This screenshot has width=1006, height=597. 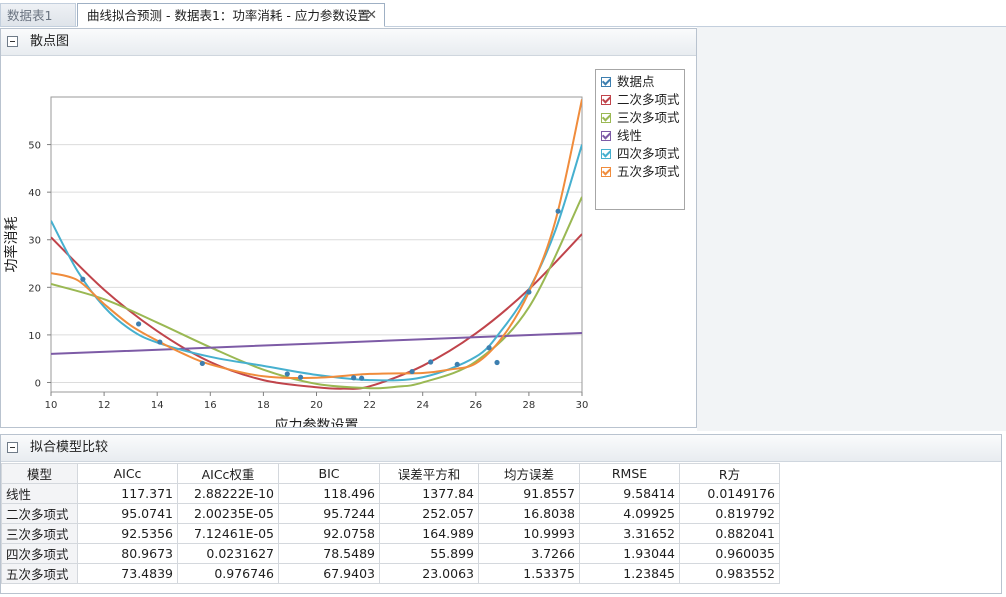 I want to click on x-tick-label: 12, so click(x=104, y=405).